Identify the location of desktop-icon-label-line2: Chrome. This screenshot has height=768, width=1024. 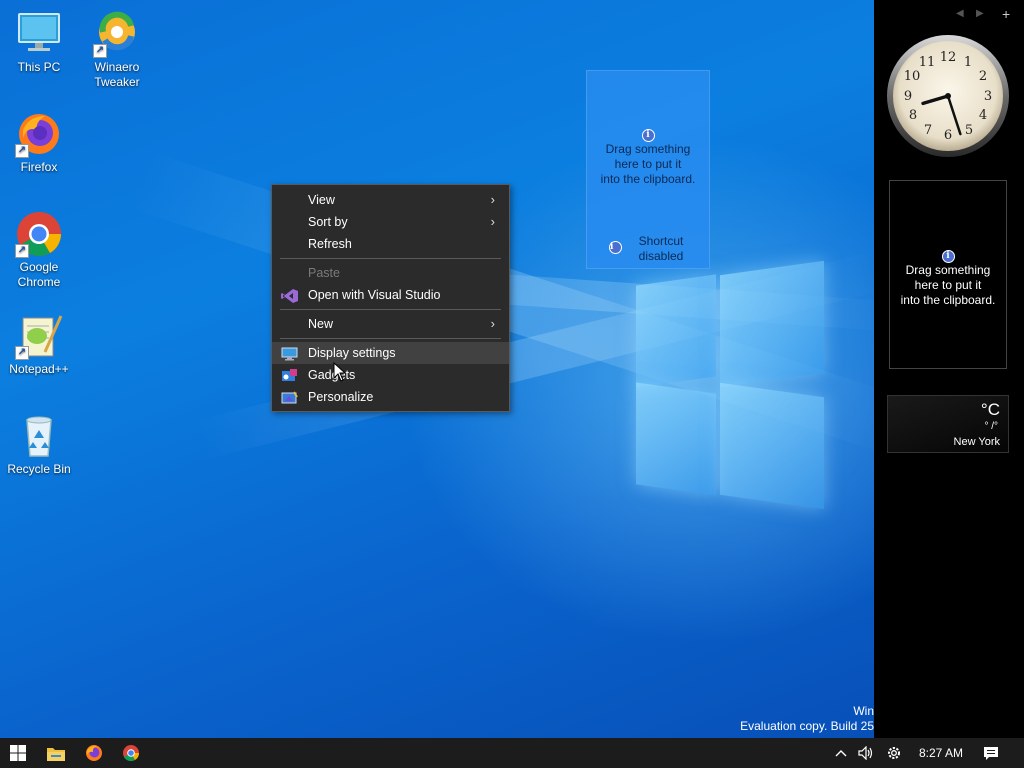
(39, 282).